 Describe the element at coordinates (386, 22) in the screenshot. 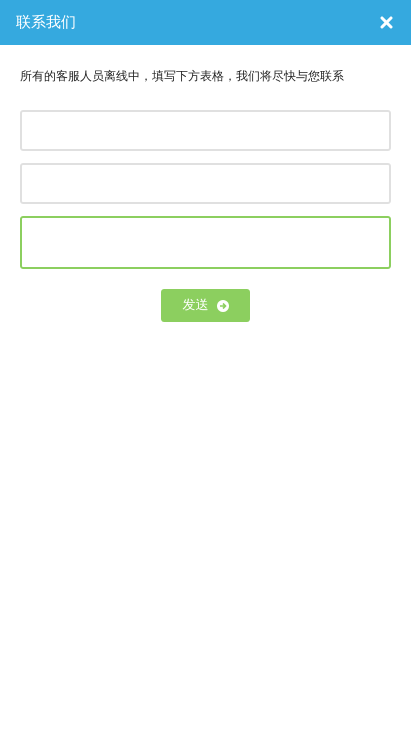

I see `close-icon` at that location.